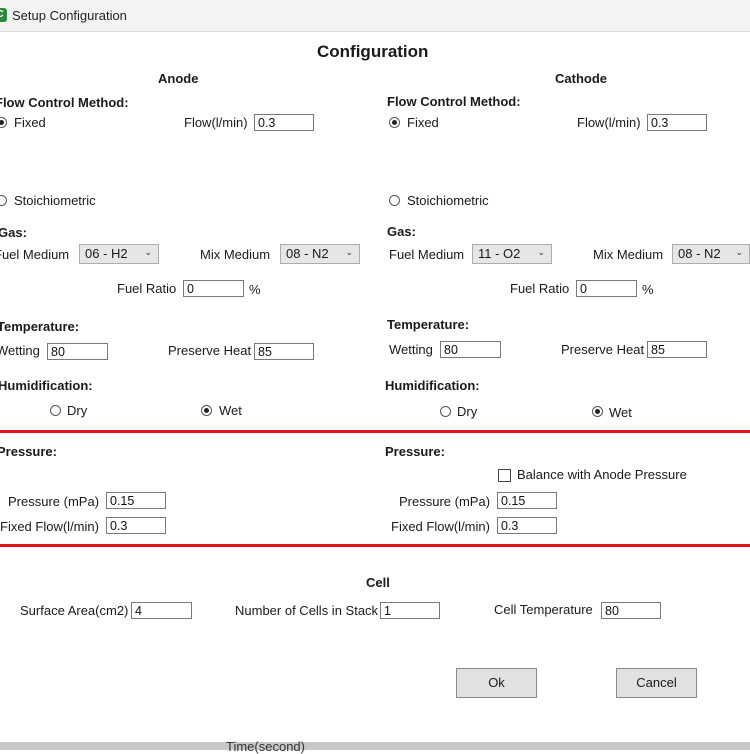 The width and height of the screenshot is (750, 754). Describe the element at coordinates (375, 746) in the screenshot. I see `background-window-edge` at that location.